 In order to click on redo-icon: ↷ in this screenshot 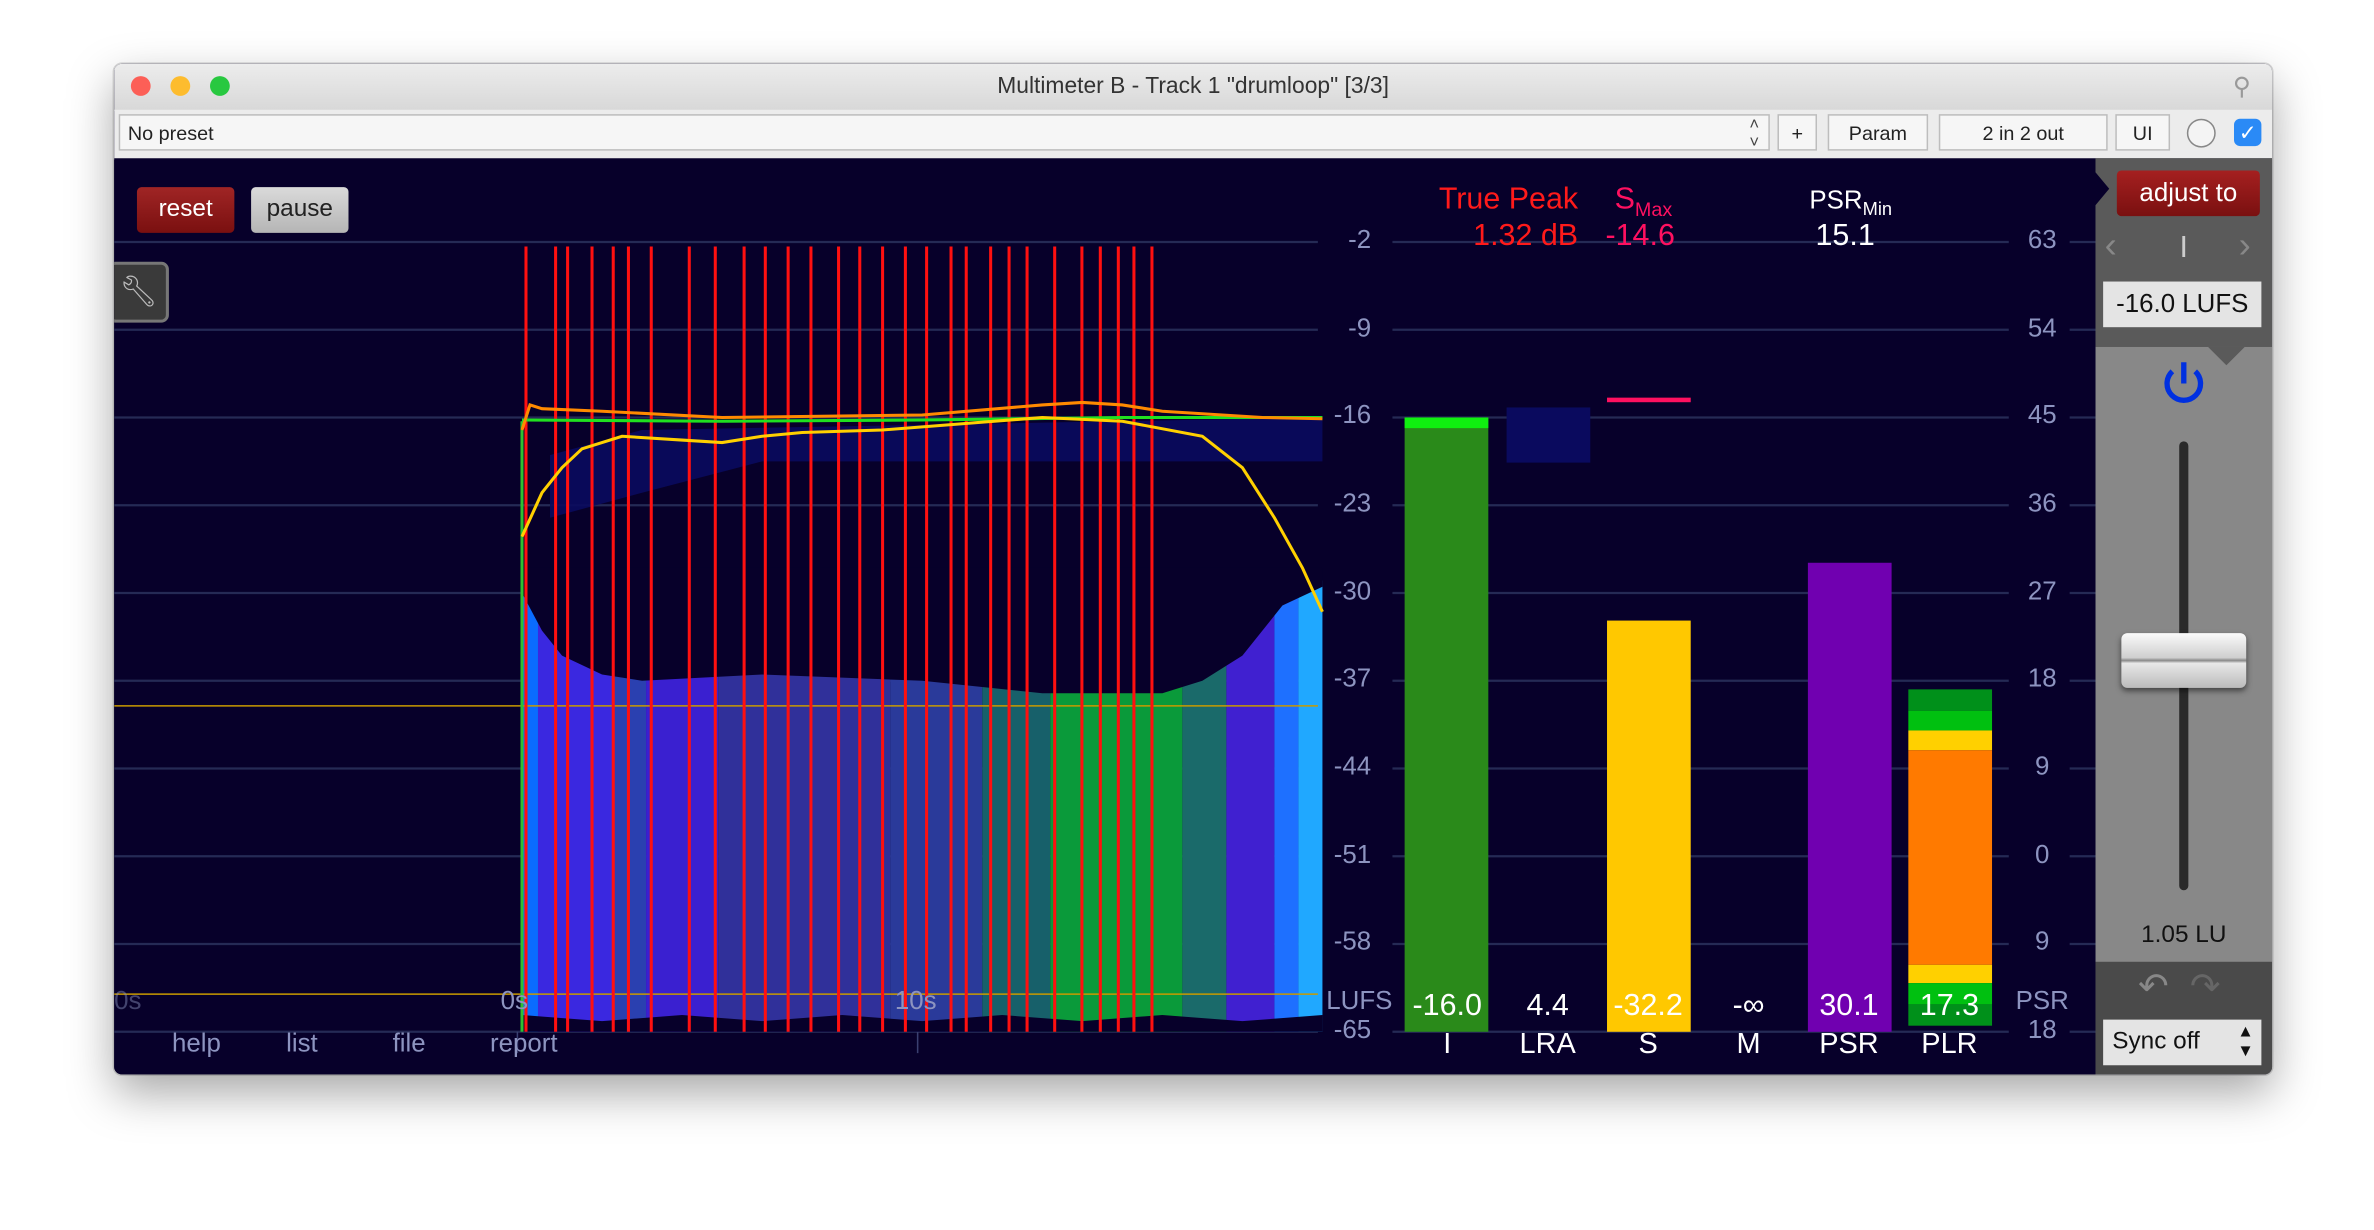, I will do `click(2205, 987)`.